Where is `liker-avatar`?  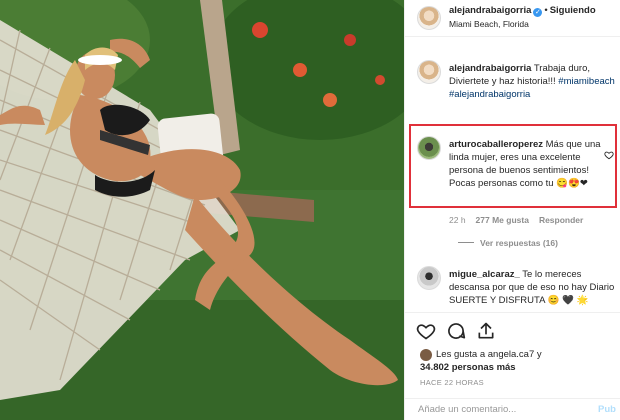
liker-avatar is located at coordinates (426, 355).